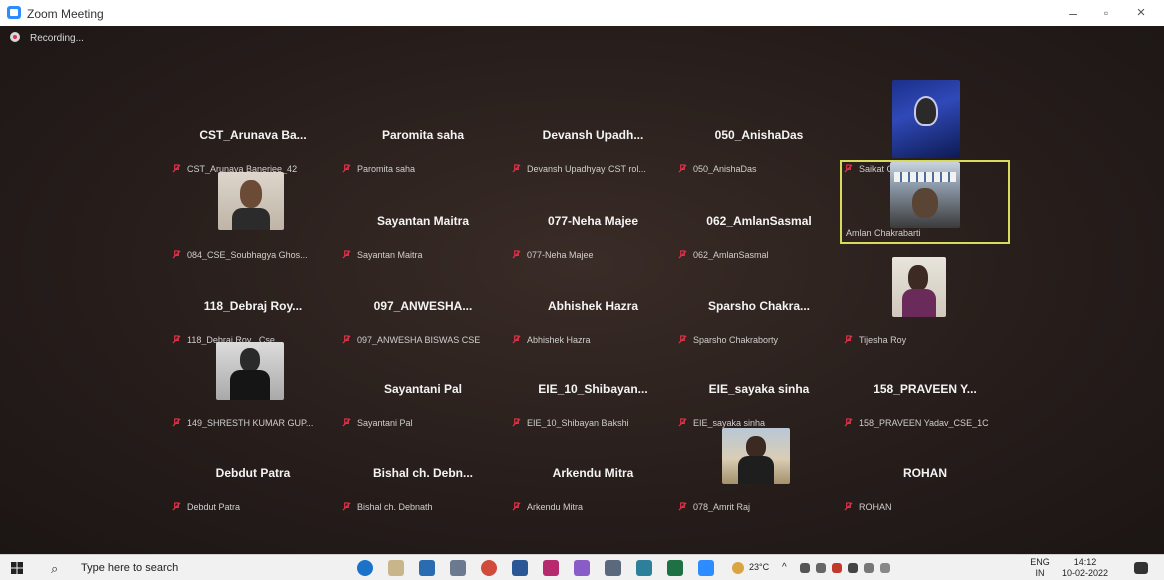  What do you see at coordinates (593, 229) in the screenshot?
I see `participant-tile: 077-Neha Majee 077-Neha Majee` at bounding box center [593, 229].